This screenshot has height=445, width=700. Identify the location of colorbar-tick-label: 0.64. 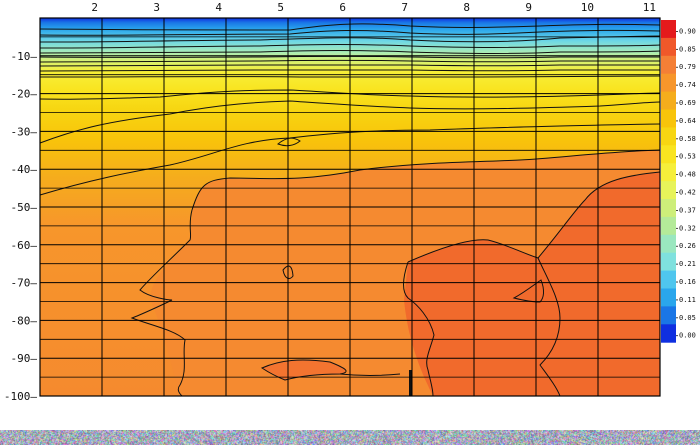
(687, 121).